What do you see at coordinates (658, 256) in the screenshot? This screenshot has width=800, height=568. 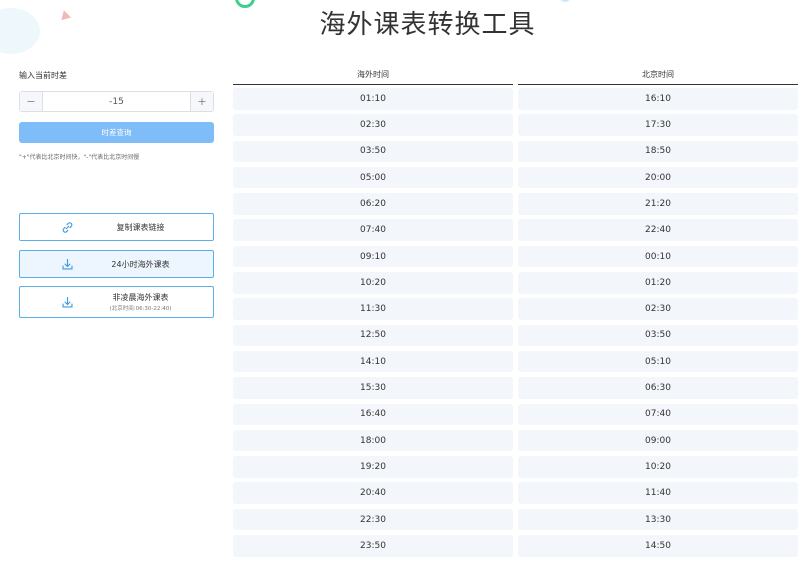 I see `beijing-time-cell: 00:10` at bounding box center [658, 256].